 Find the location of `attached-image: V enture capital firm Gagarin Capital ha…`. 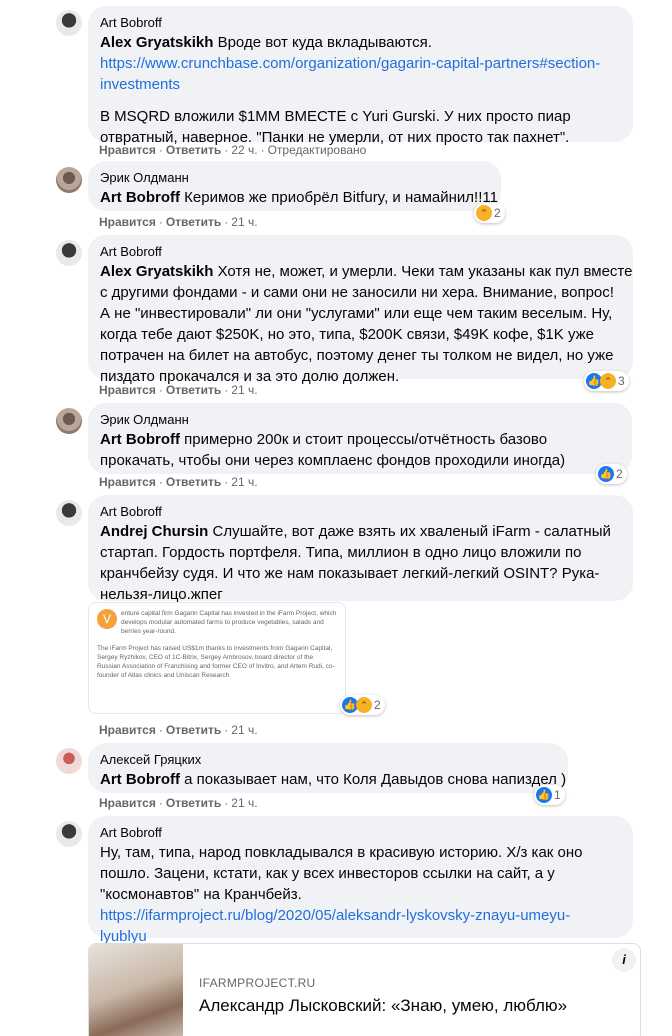

attached-image: V enture capital firm Gagarin Capital ha… is located at coordinates (217, 658).